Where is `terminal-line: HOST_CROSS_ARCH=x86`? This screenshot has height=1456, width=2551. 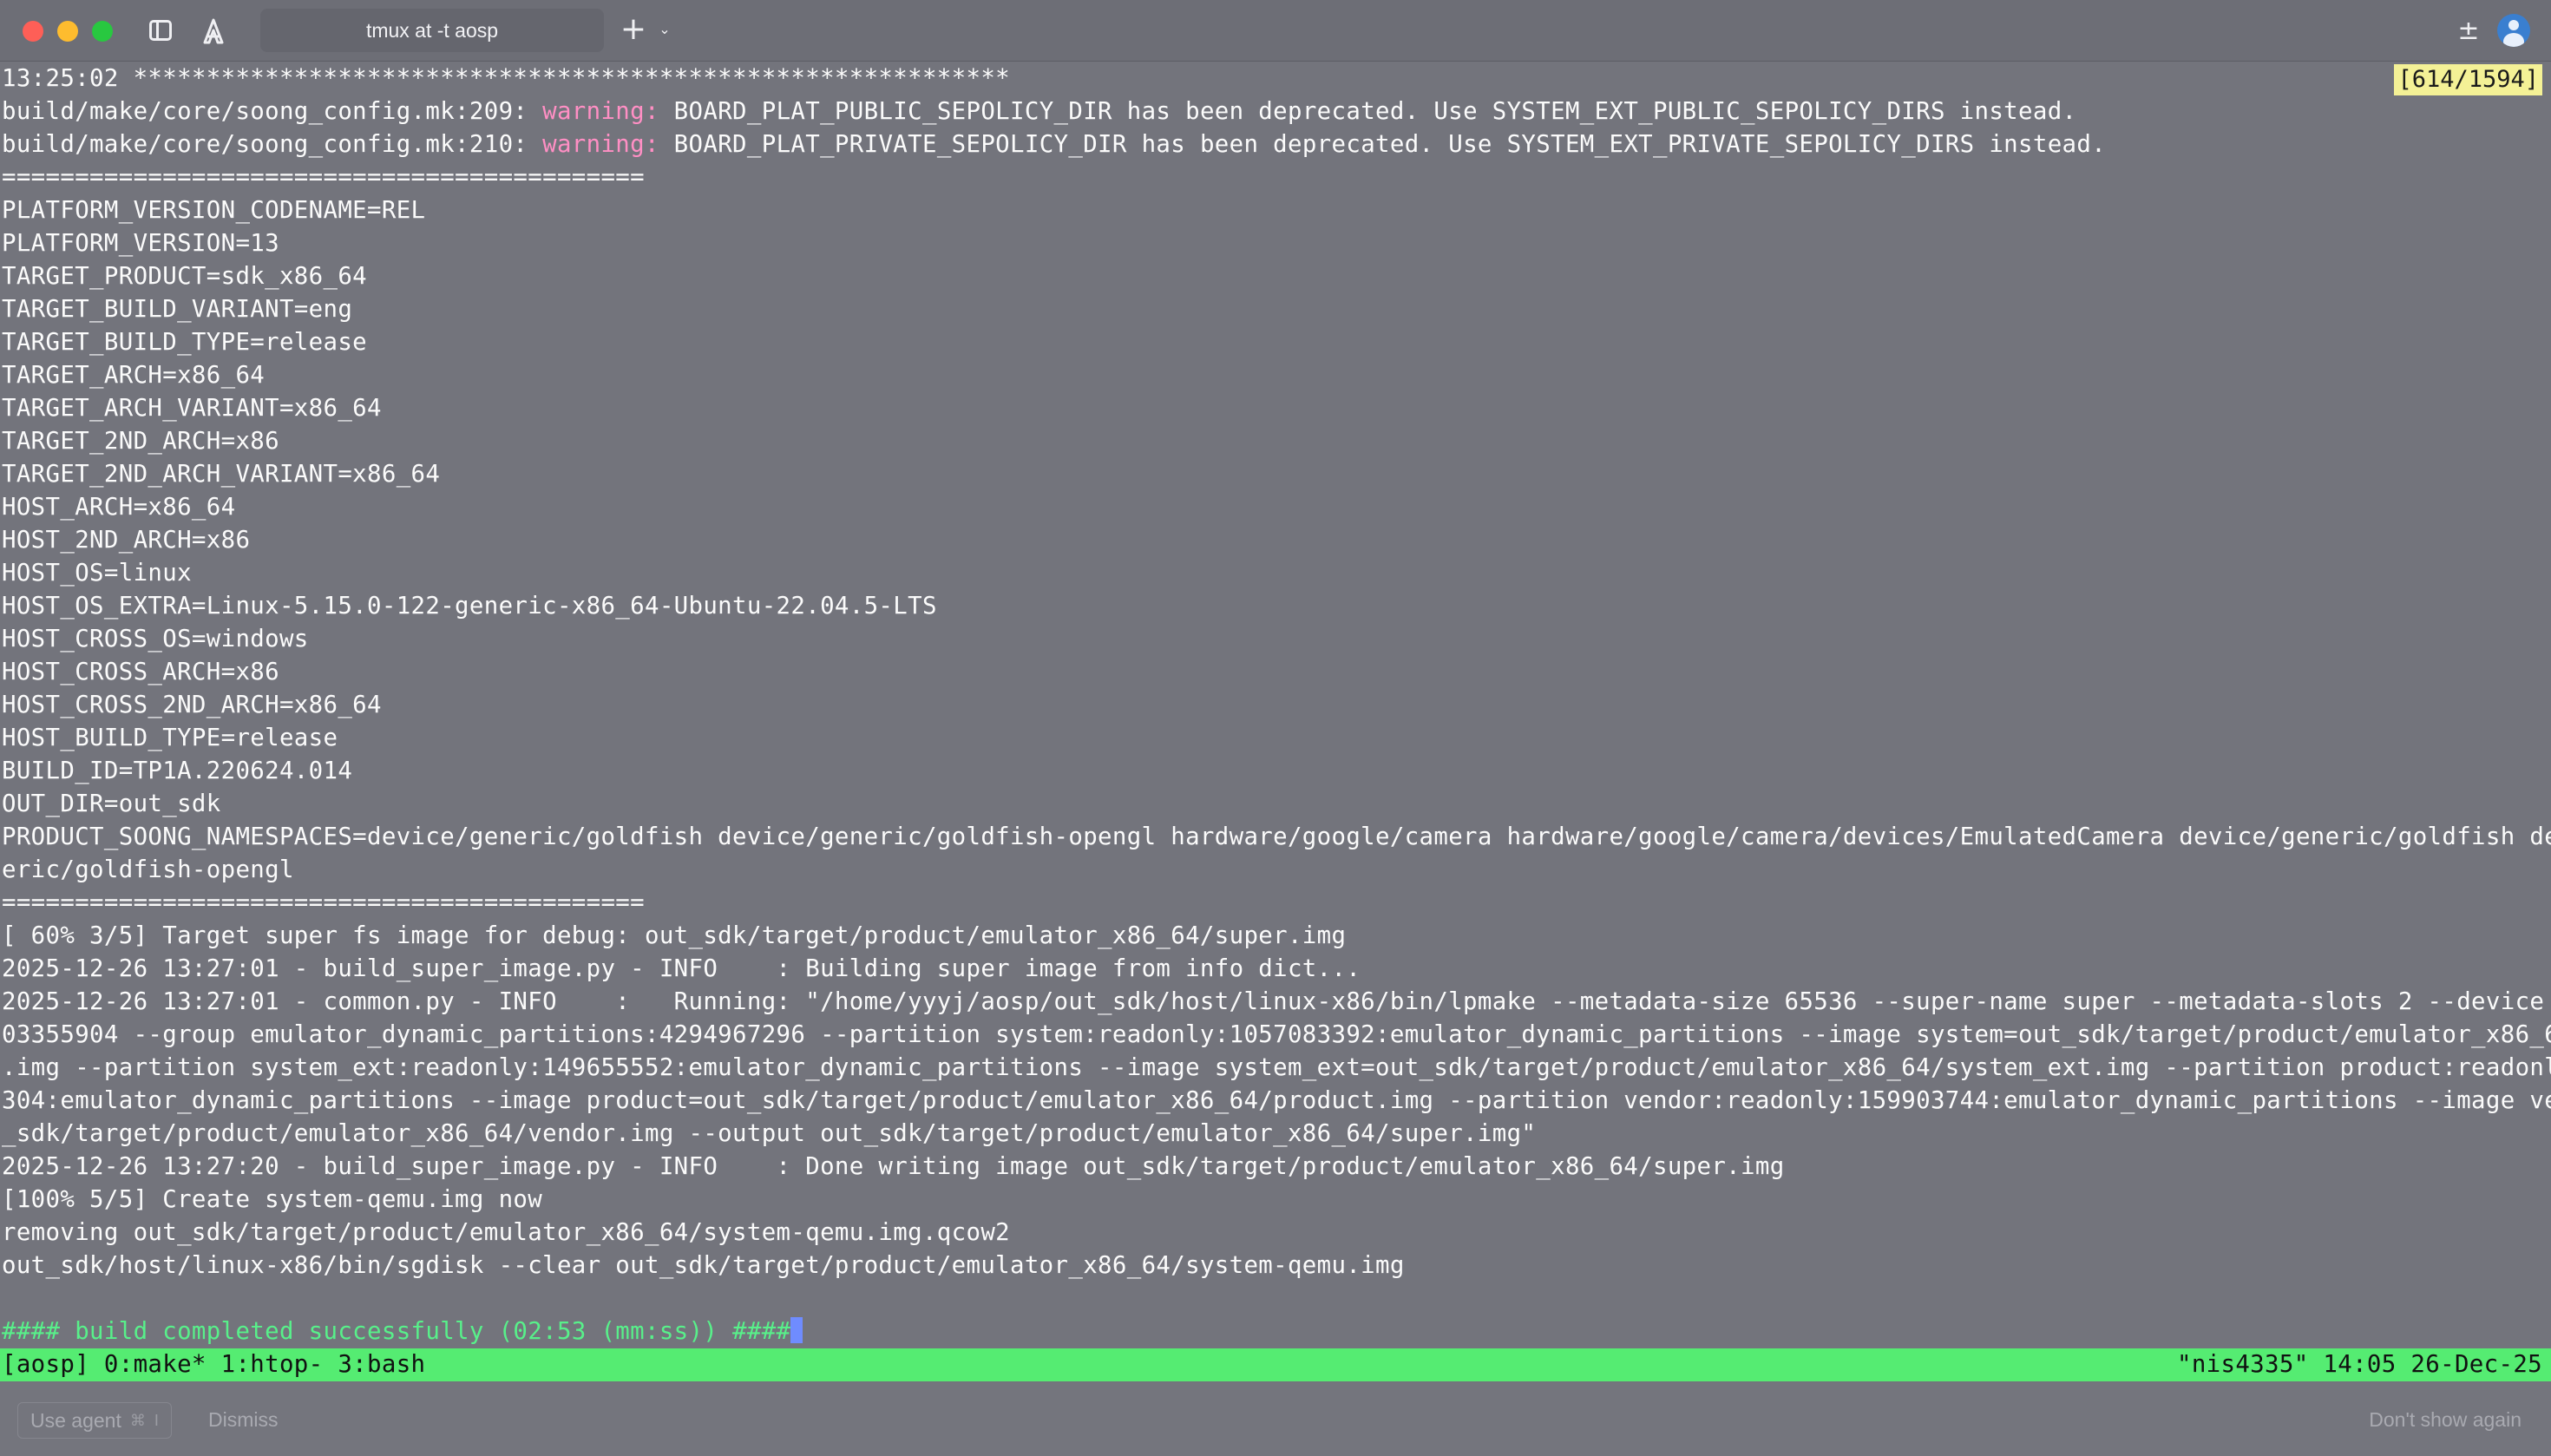
terminal-line: HOST_CROSS_ARCH=x86 is located at coordinates (140, 672).